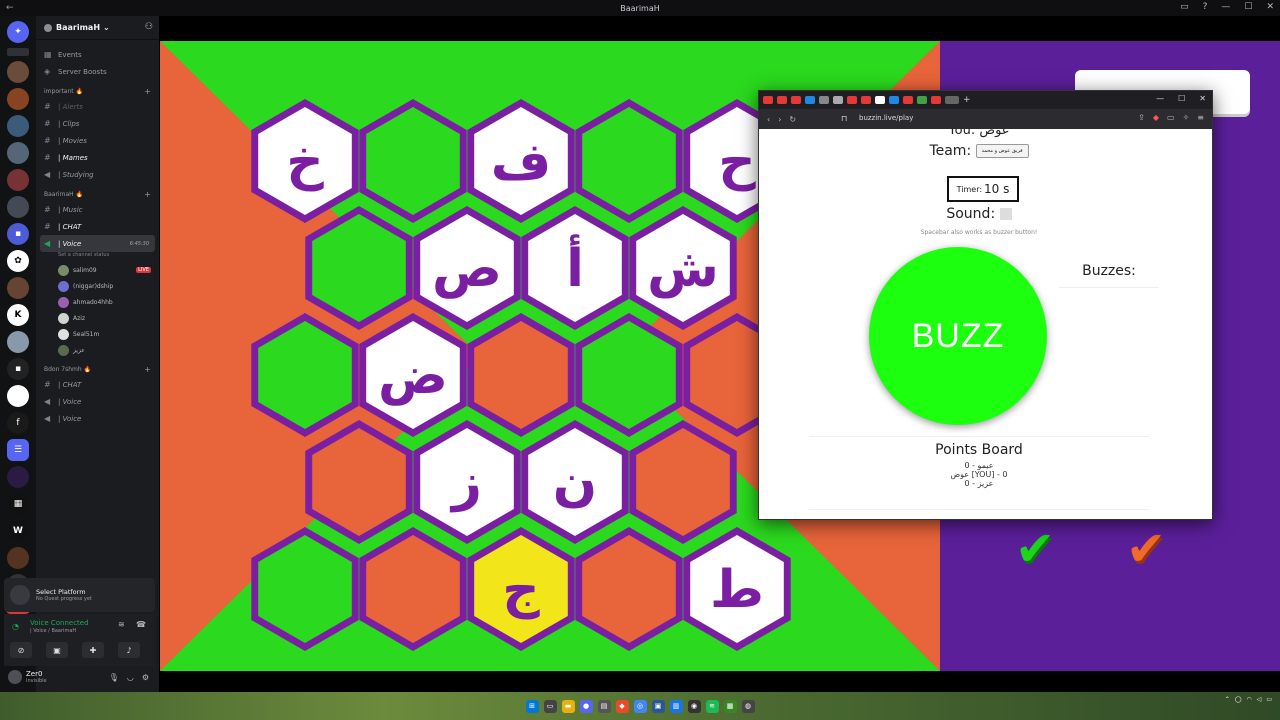 The width and height of the screenshot is (1280, 720). Describe the element at coordinates (1141, 117) in the screenshot. I see `share-icon: ⇪` at that location.